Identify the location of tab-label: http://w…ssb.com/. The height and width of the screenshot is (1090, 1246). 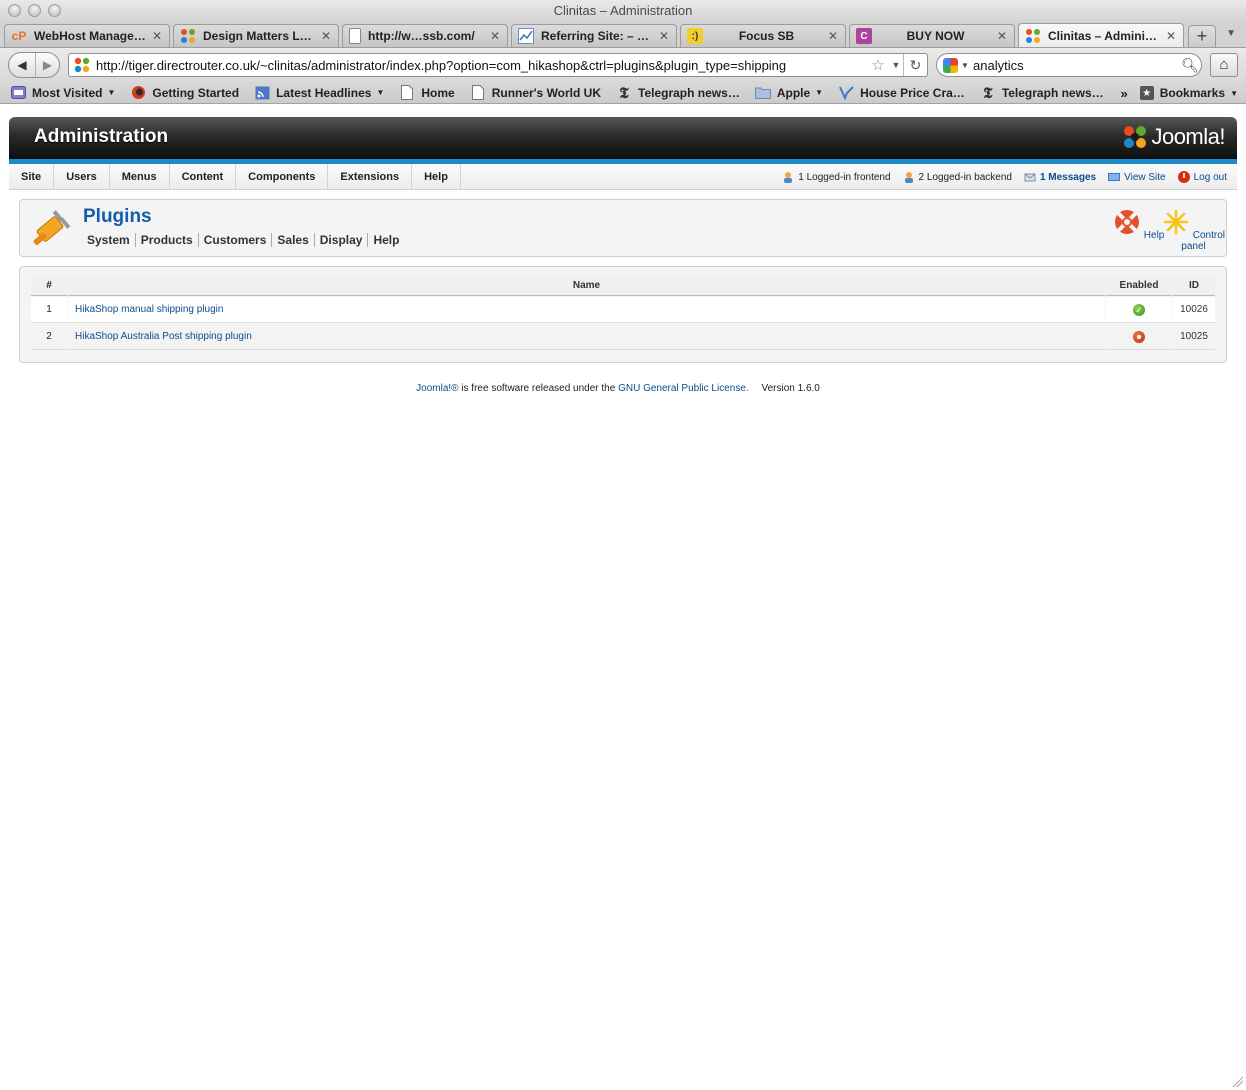
(426, 36).